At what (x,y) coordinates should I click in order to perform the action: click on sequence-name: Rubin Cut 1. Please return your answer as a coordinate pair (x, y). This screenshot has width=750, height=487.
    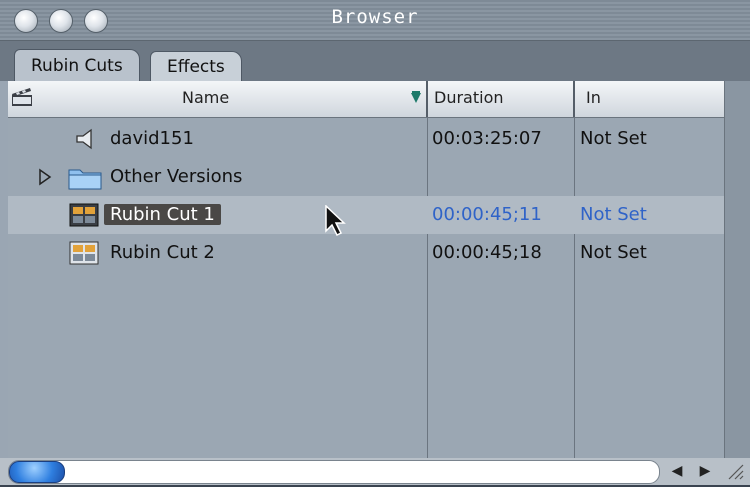
    Looking at the image, I should click on (162, 215).